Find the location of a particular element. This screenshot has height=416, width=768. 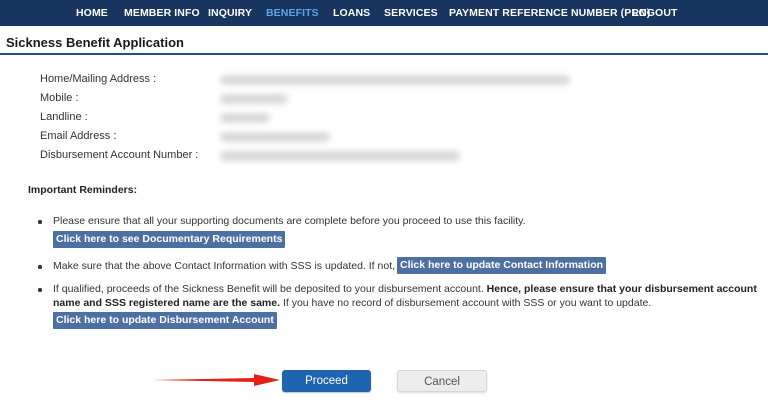

reminders-heading: Important Reminders: is located at coordinates (83, 190).